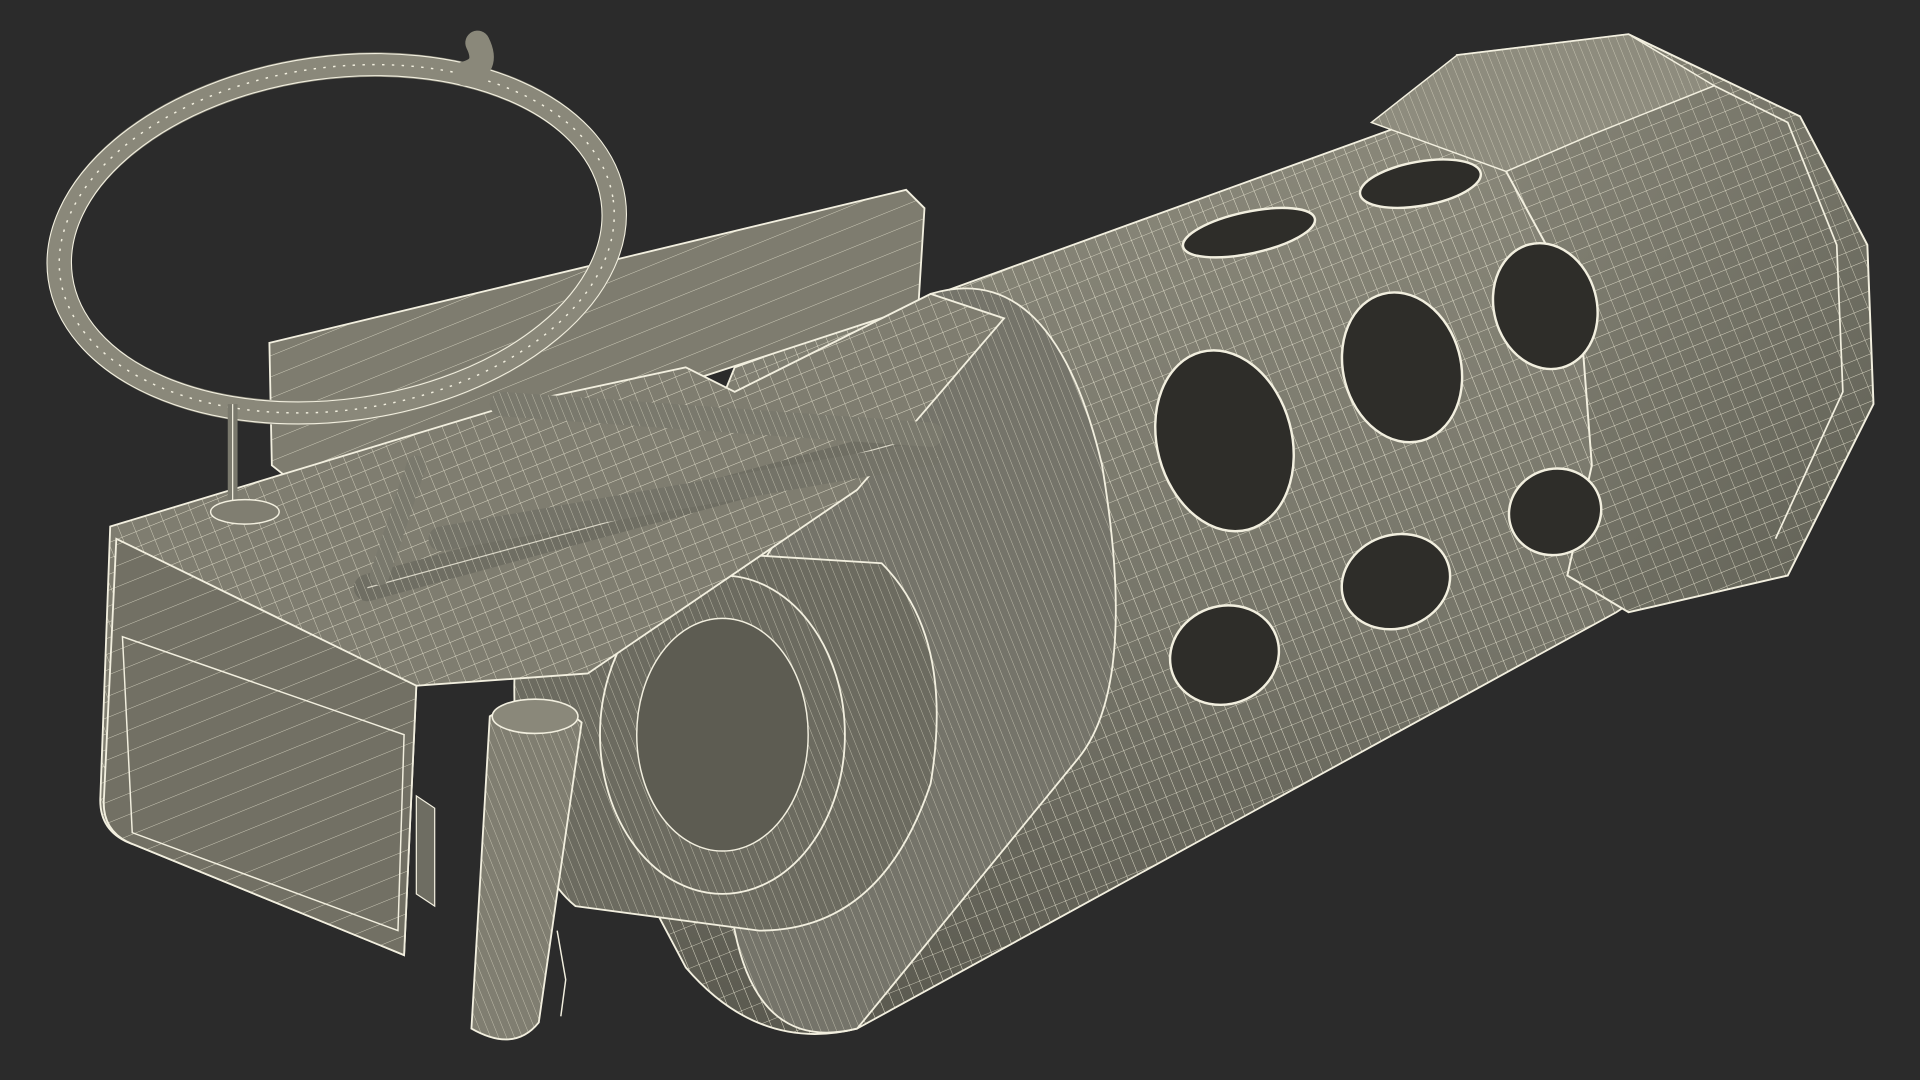 Image resolution: width=1920 pixels, height=1080 pixels. What do you see at coordinates (499, 869) in the screenshot?
I see `safety-lever` at bounding box center [499, 869].